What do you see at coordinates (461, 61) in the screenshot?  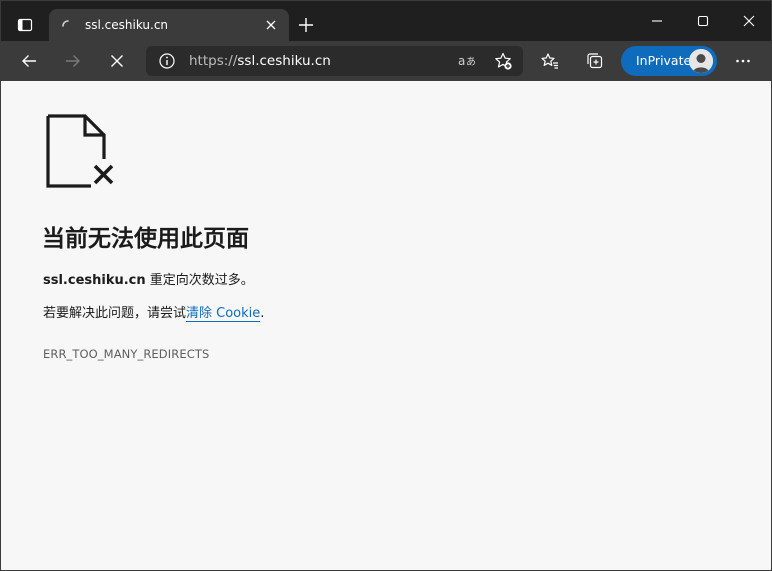 I see `svg-text: a` at bounding box center [461, 61].